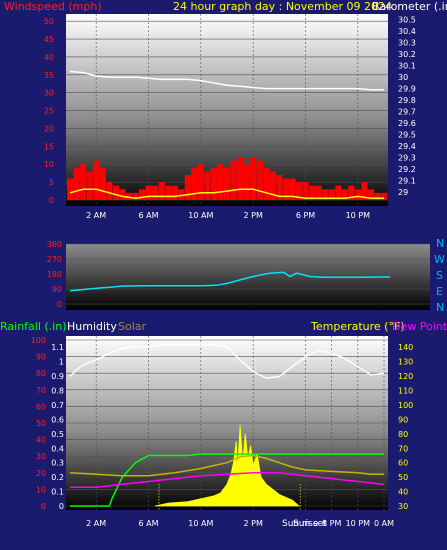  What do you see at coordinates (57, 434) in the screenshot?
I see `rainfall-tick-label: 0.5` at bounding box center [57, 434].